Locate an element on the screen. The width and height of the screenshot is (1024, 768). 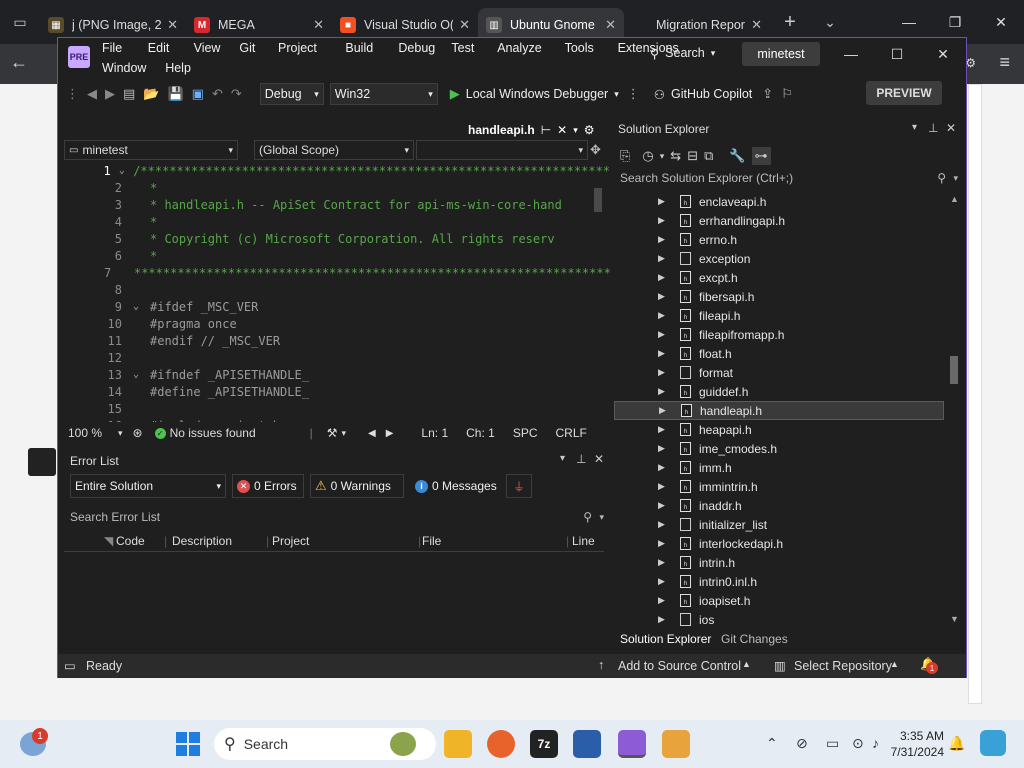
firefox-icon is located at coordinates (501, 744).